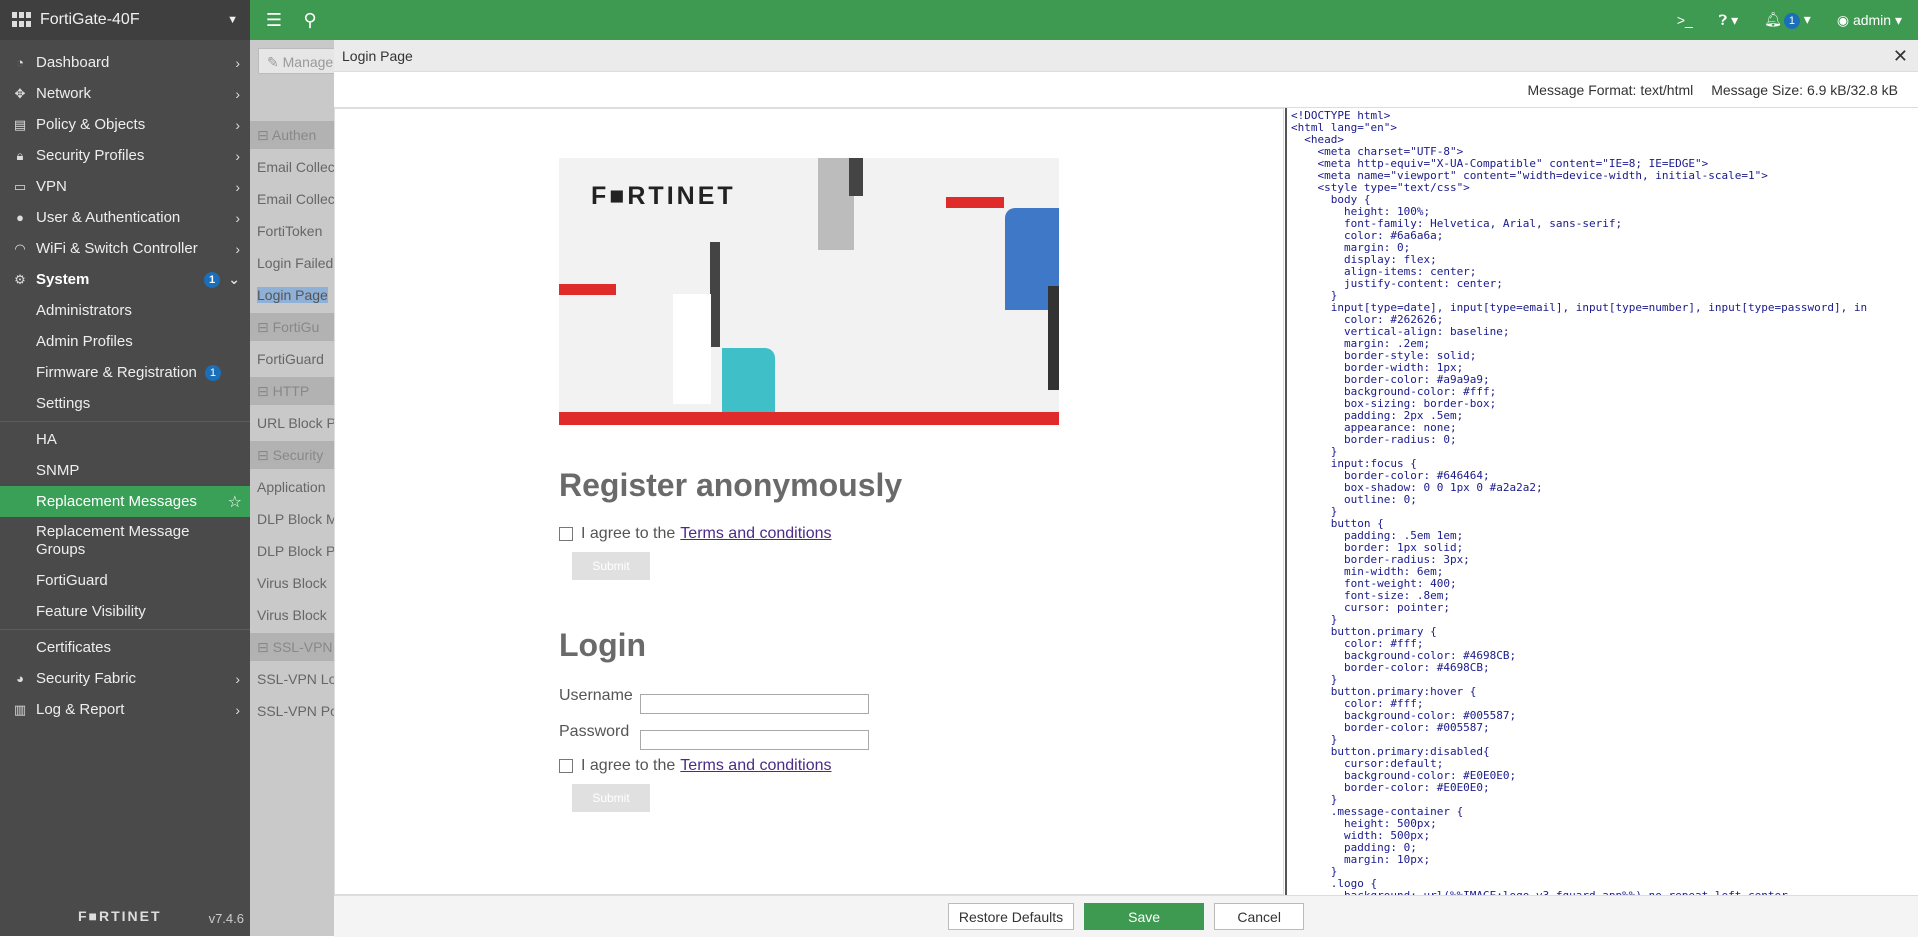 This screenshot has width=1918, height=937. I want to click on table-row: DLP Block P, so click(292, 551).